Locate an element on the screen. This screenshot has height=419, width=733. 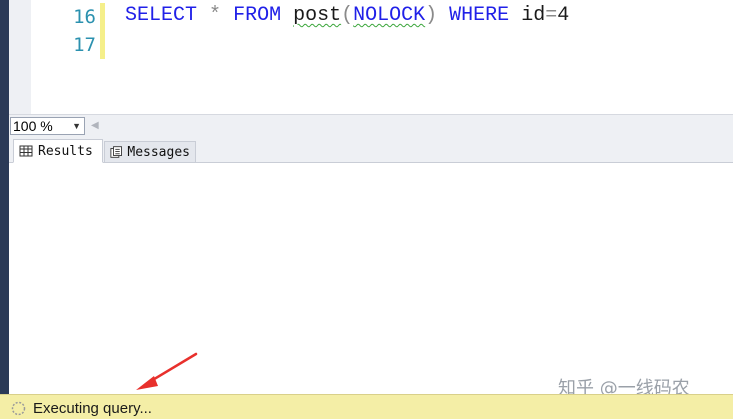
sql-operator: * is located at coordinates (215, 15).